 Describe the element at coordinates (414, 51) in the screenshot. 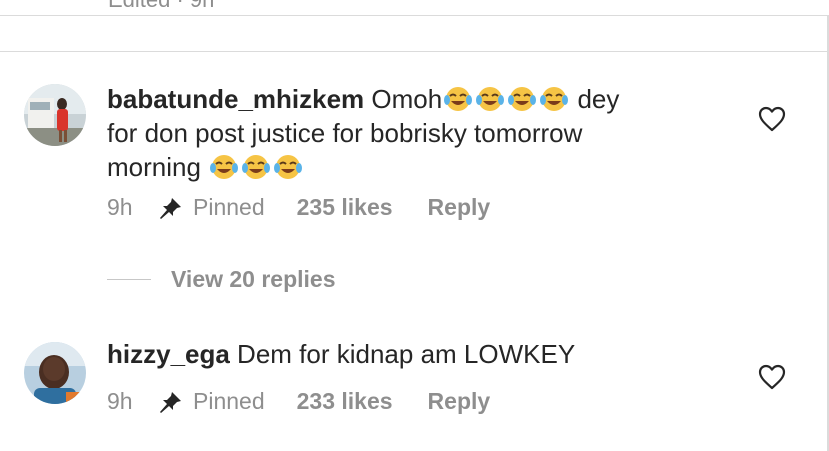

I see `divider` at that location.